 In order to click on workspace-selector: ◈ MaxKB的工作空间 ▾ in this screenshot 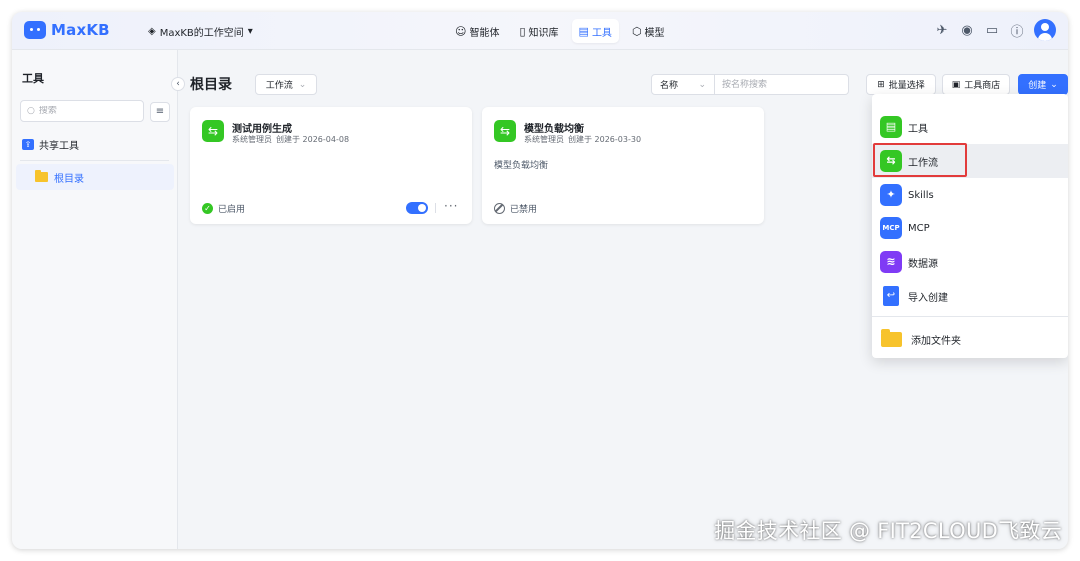, I will do `click(200, 31)`.